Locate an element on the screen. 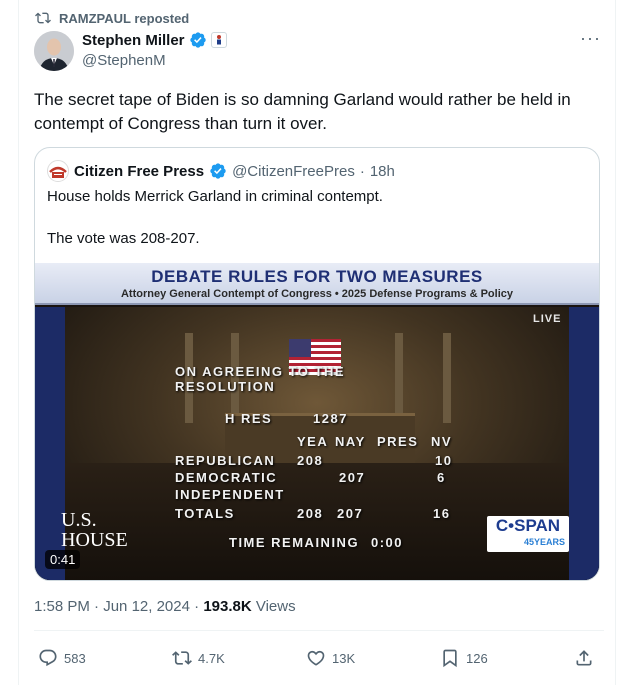  repost-indicator: RAMZPAUL reposted is located at coordinates (112, 18).